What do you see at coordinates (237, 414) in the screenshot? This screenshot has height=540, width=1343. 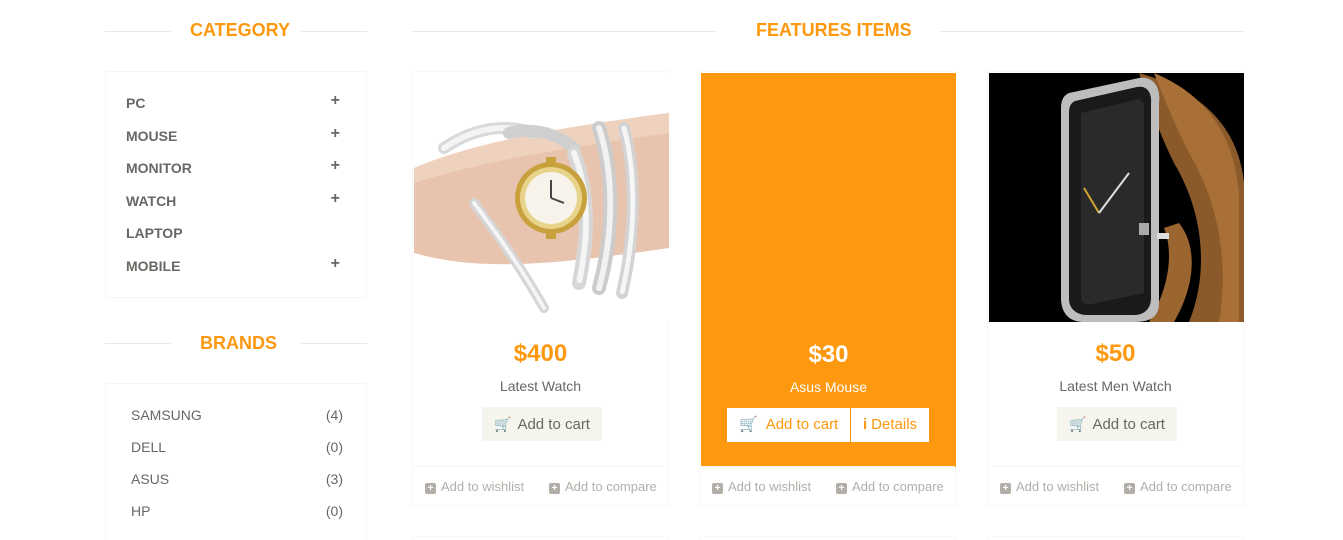 I see `brand-item-samsung: SAMSUNG (4)` at bounding box center [237, 414].